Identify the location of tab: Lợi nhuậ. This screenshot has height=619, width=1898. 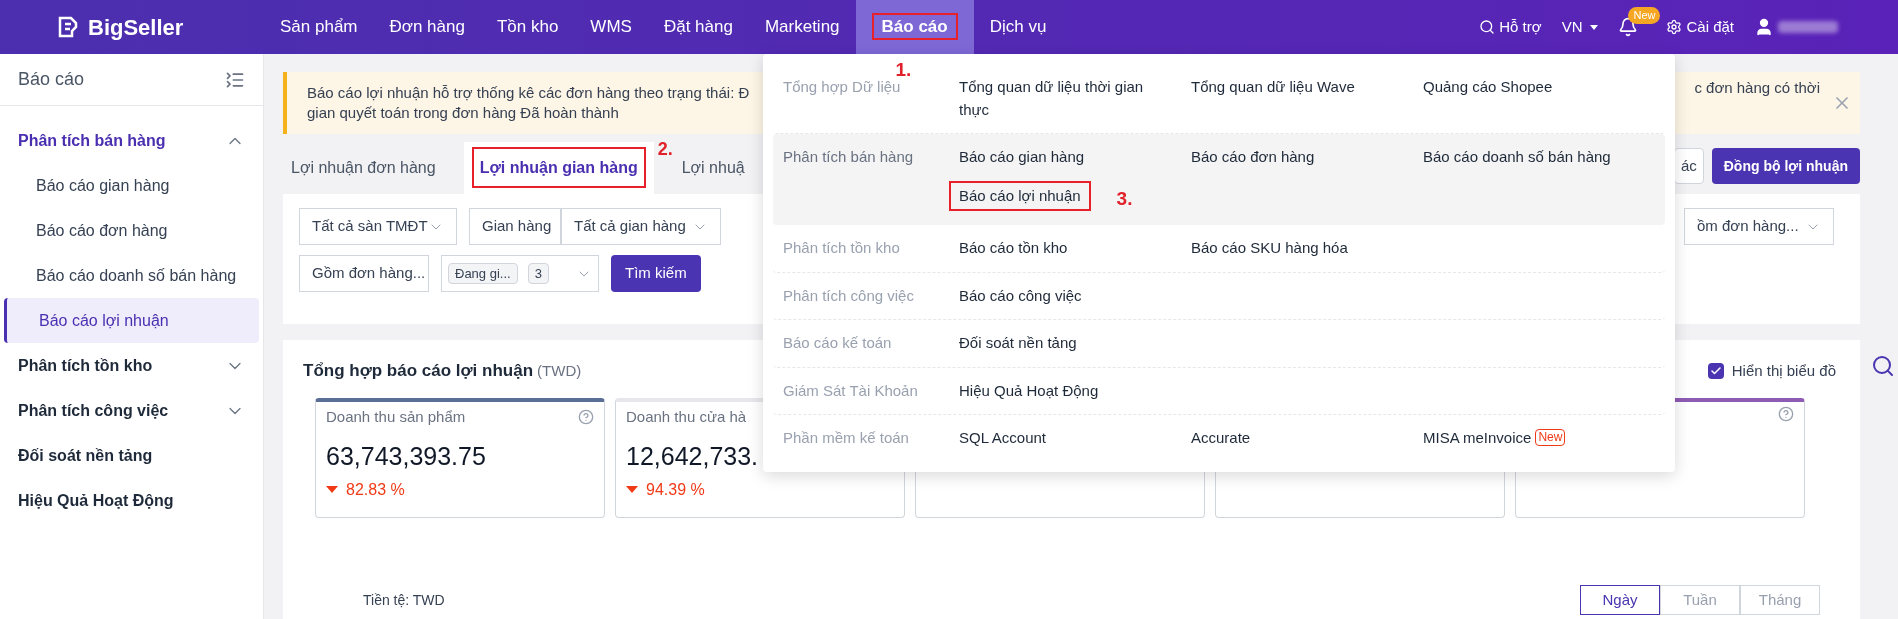
(713, 168).